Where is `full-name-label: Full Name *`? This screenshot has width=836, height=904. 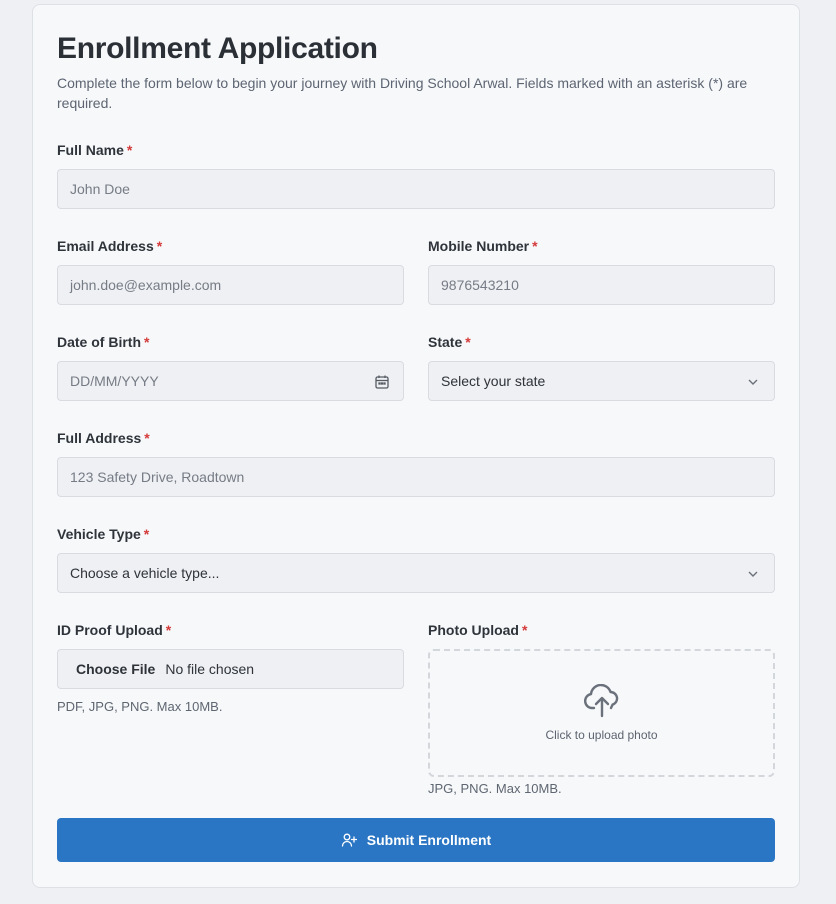 full-name-label: Full Name * is located at coordinates (95, 150).